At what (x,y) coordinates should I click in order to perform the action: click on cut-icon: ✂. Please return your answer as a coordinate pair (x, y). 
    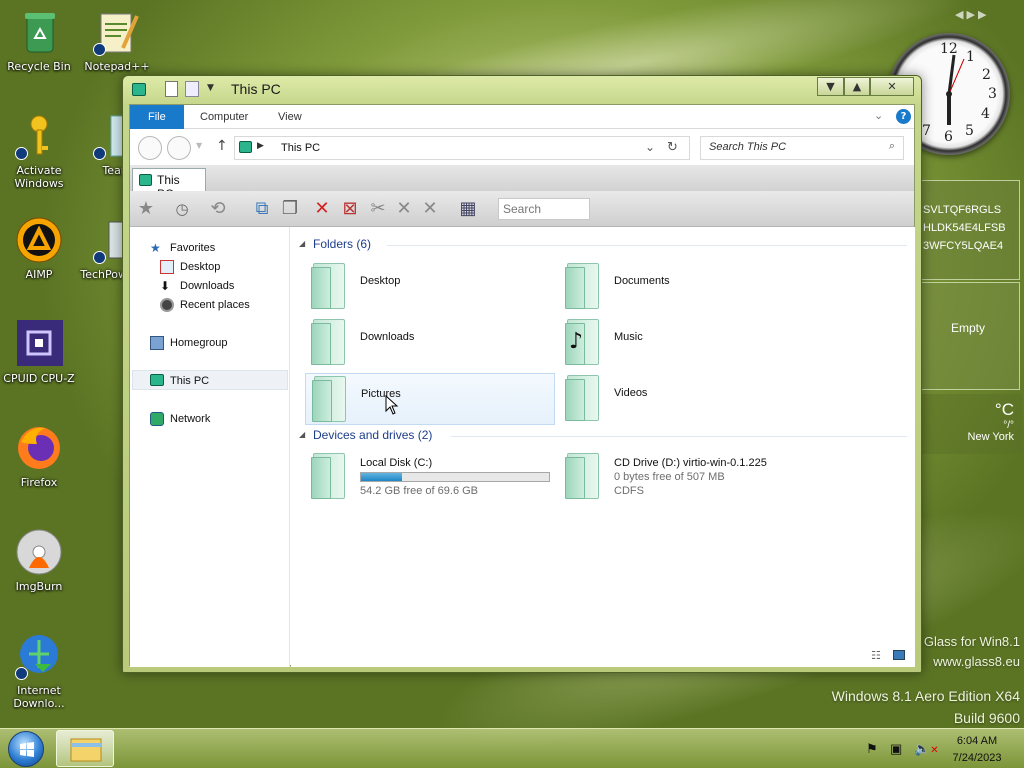
    Looking at the image, I should click on (378, 209).